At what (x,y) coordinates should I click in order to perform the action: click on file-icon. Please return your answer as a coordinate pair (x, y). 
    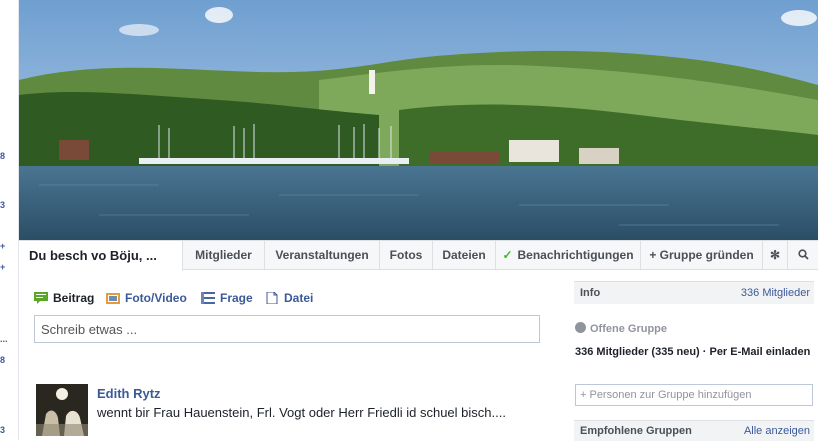
    Looking at the image, I should click on (272, 298).